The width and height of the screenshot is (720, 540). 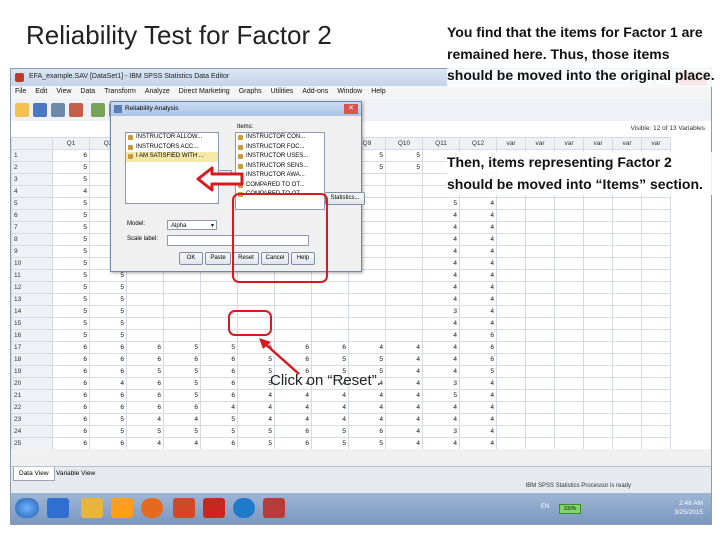 What do you see at coordinates (92, 508) in the screenshot?
I see `folder-icon` at bounding box center [92, 508].